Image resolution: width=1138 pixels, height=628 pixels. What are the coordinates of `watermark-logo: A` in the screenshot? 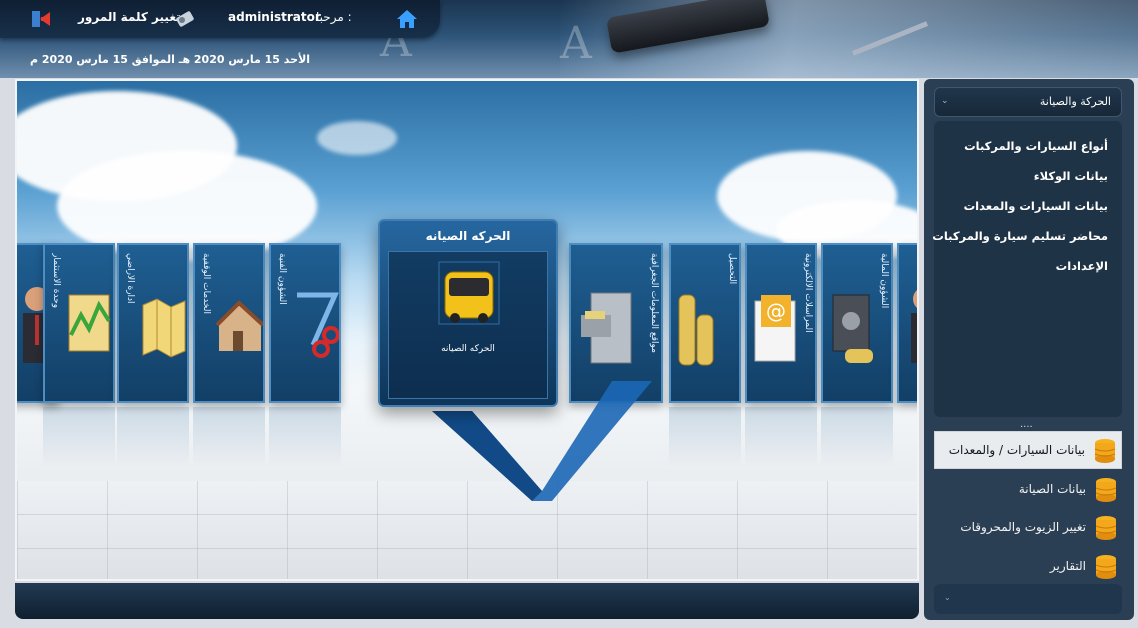 It's located at (576, 43).